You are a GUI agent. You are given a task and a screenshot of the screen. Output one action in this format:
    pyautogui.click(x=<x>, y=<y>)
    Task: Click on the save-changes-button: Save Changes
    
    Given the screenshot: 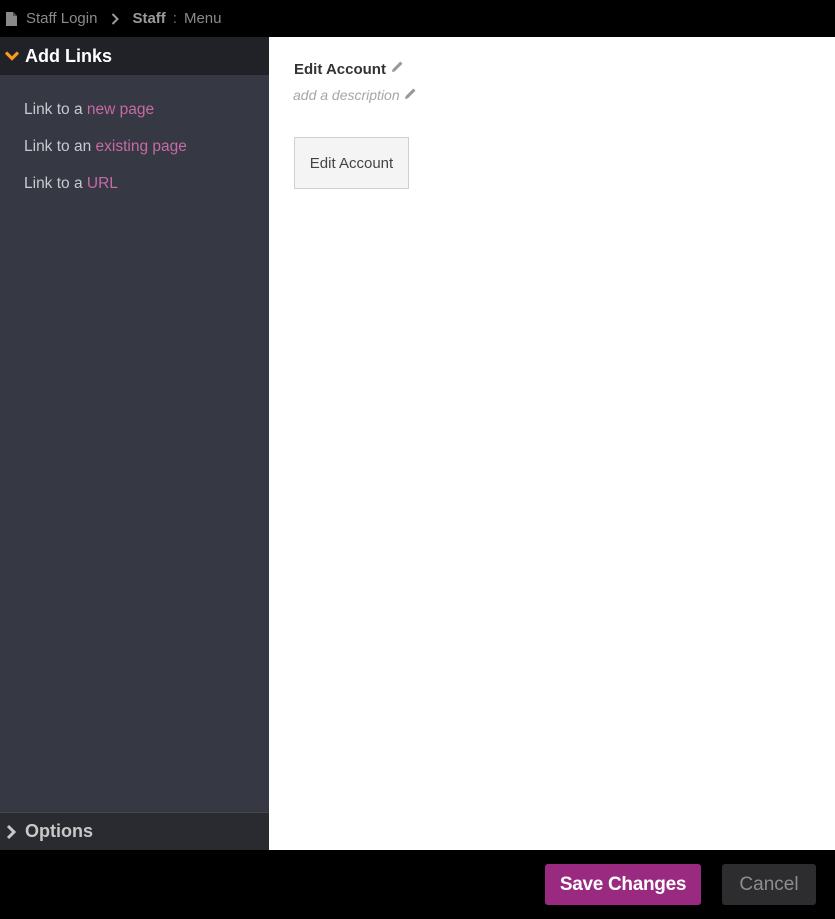 What is the action you would take?
    pyautogui.click(x=623, y=884)
    